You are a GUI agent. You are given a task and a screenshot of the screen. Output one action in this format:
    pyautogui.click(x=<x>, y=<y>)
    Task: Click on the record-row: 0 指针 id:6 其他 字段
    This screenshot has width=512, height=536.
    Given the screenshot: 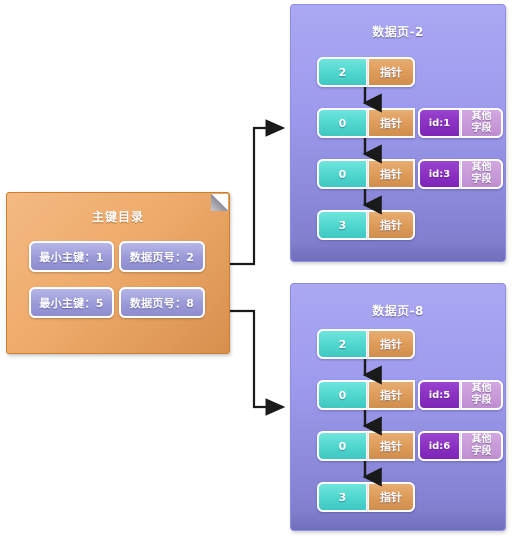 What is the action you would take?
    pyautogui.click(x=410, y=446)
    